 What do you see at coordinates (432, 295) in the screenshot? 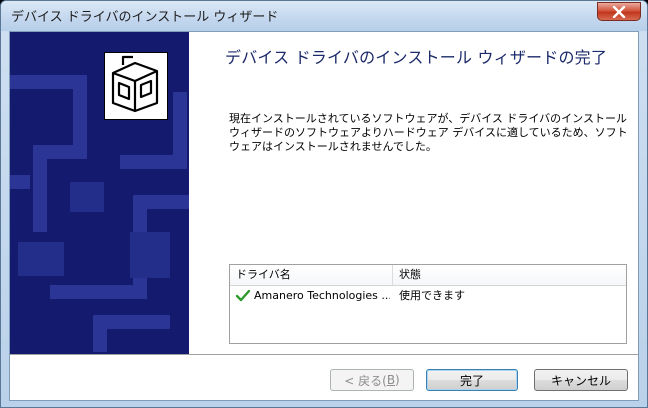
I see `driver-status-cell: 使用できます` at bounding box center [432, 295].